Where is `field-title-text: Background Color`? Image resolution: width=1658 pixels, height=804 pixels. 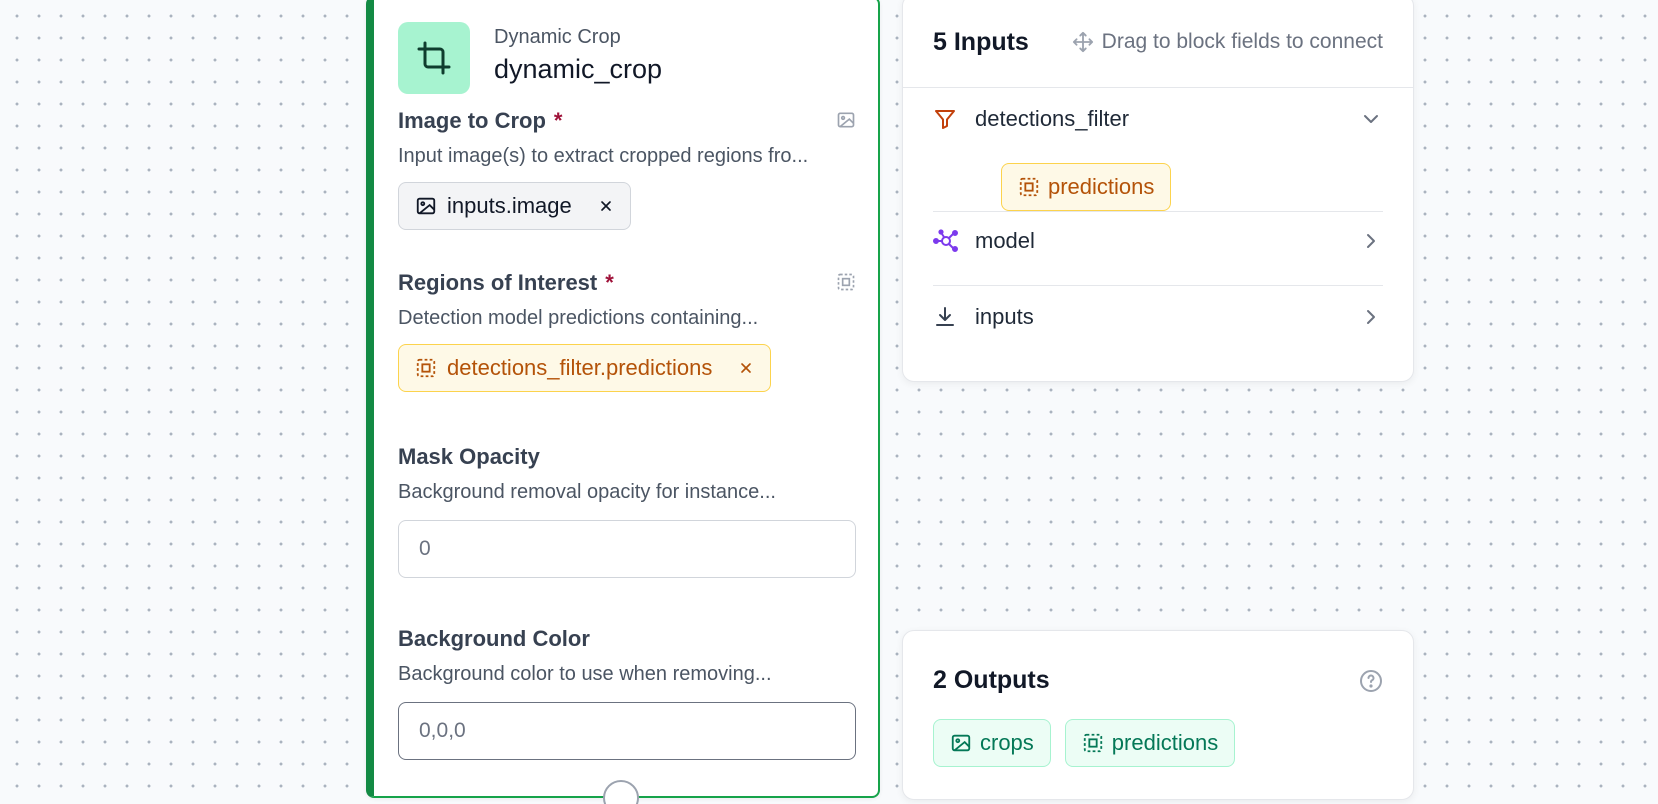
field-title-text: Background Color is located at coordinates (494, 638).